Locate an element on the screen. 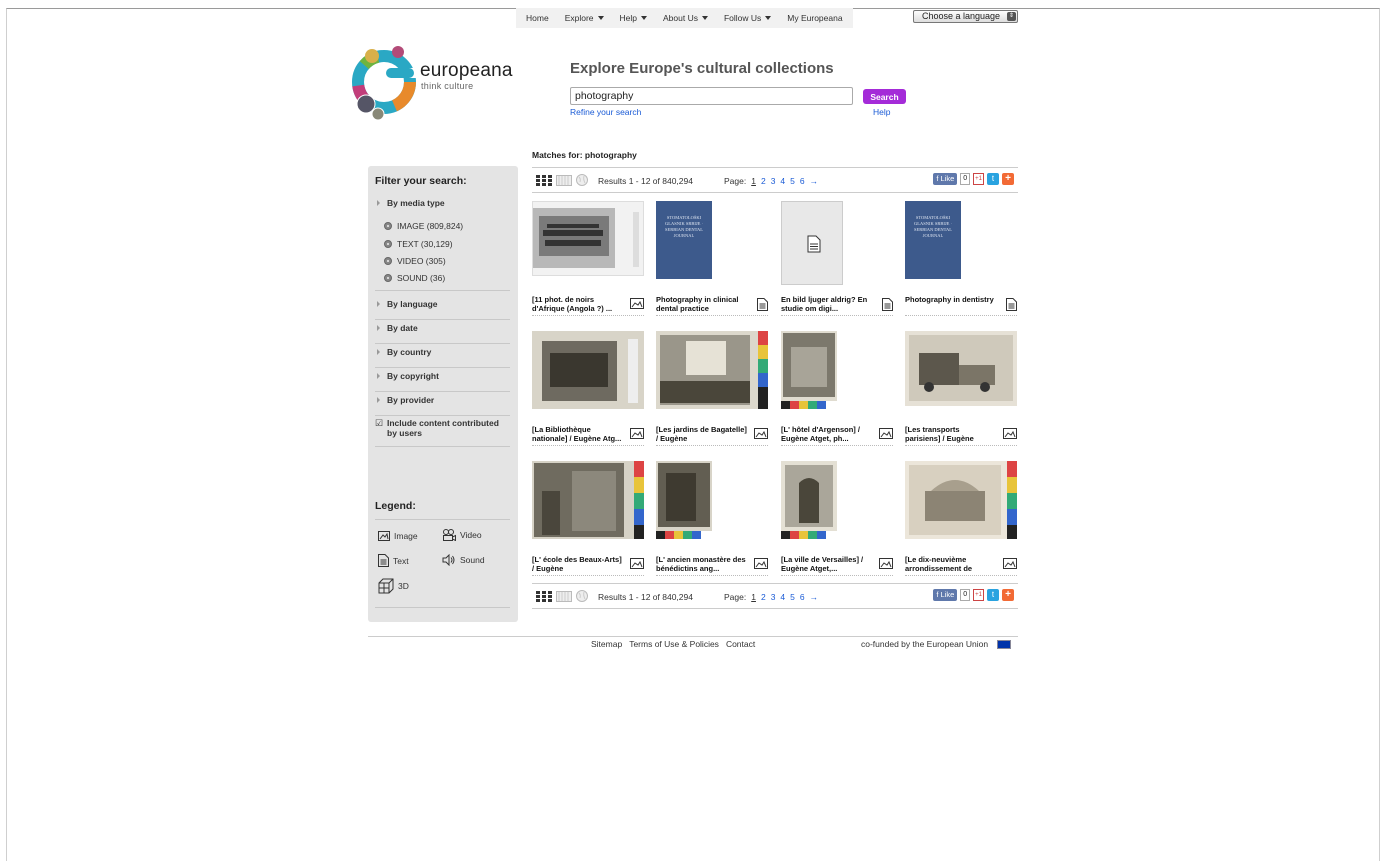 The image size is (1382, 861). nav-my-europeana: My Europeana is located at coordinates (814, 18).